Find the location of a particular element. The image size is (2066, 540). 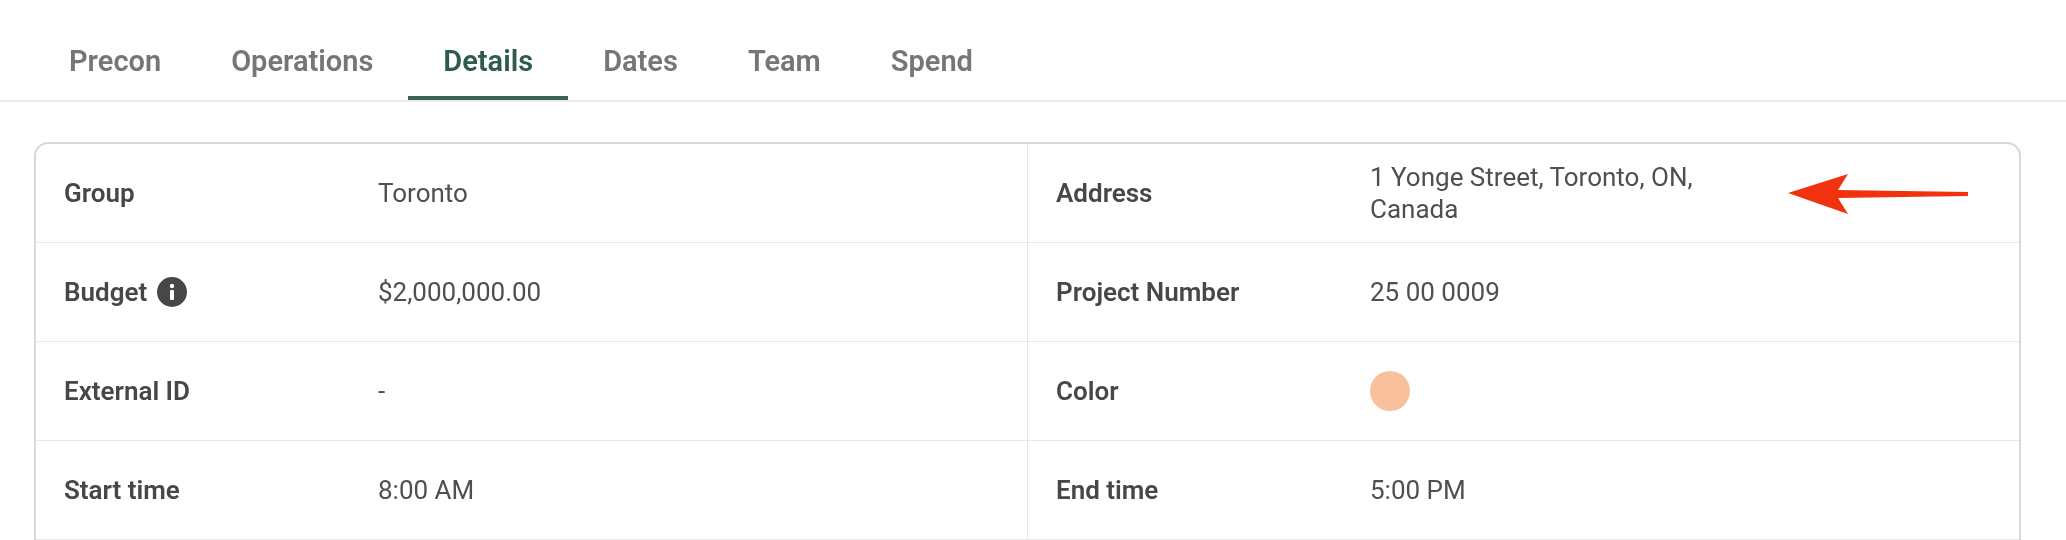

field-label: End time is located at coordinates (1107, 490).